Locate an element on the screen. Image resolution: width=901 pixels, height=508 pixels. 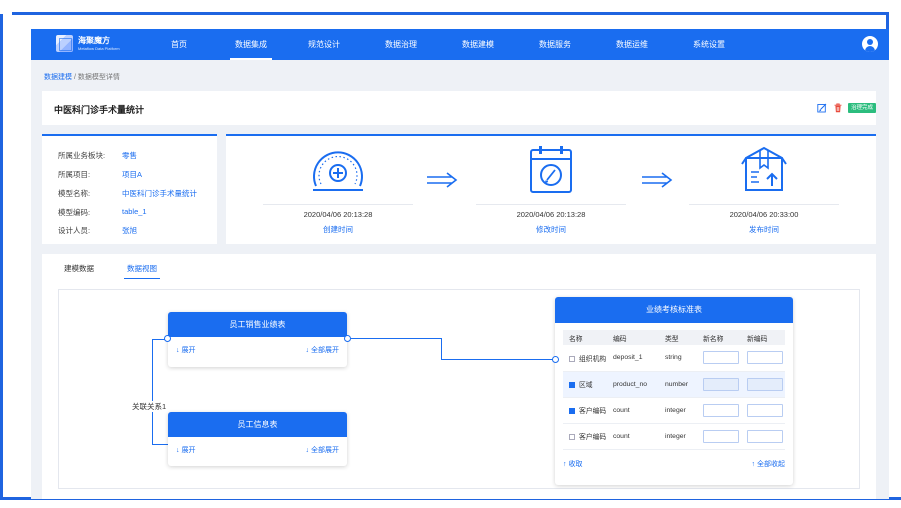
edit-icon is located at coordinates (822, 108).